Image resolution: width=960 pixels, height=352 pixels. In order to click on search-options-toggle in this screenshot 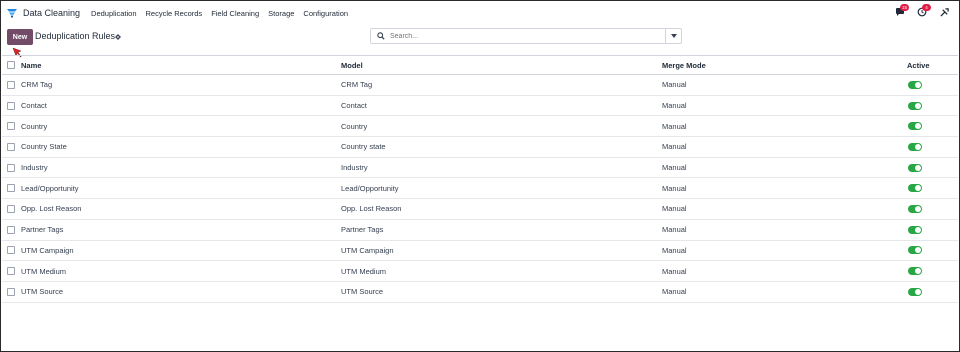, I will do `click(673, 36)`.